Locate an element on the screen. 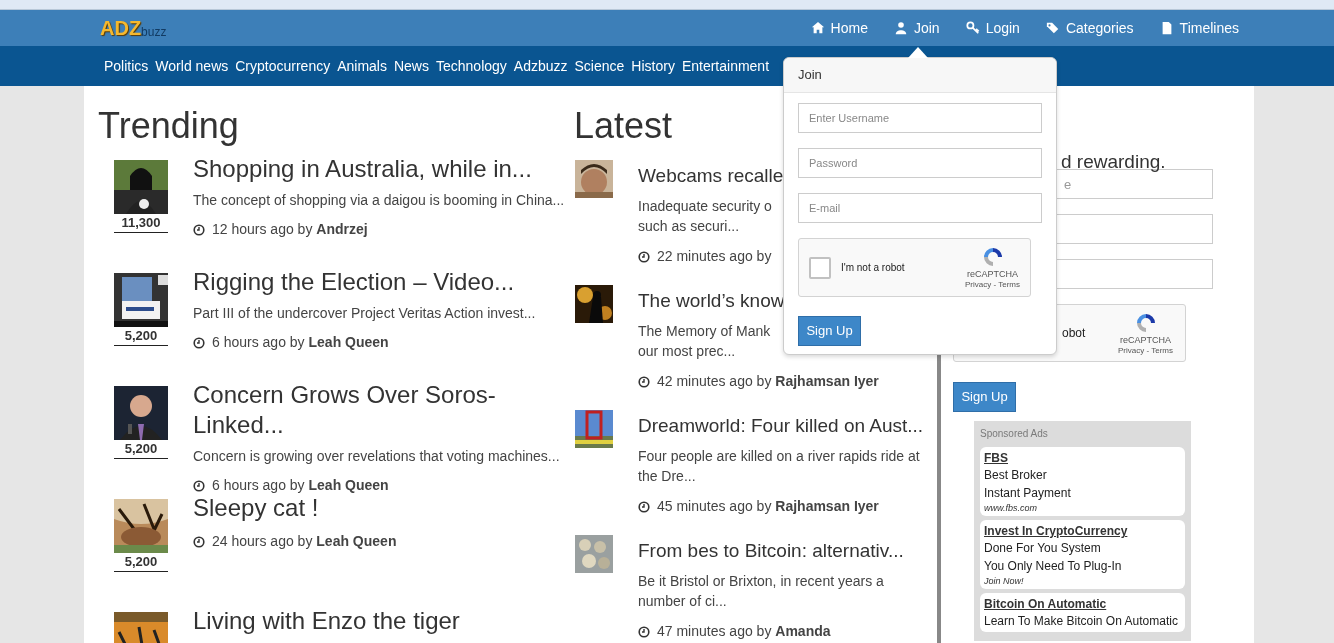 The width and height of the screenshot is (1334, 643). category-link: Entertainment is located at coordinates (725, 66).